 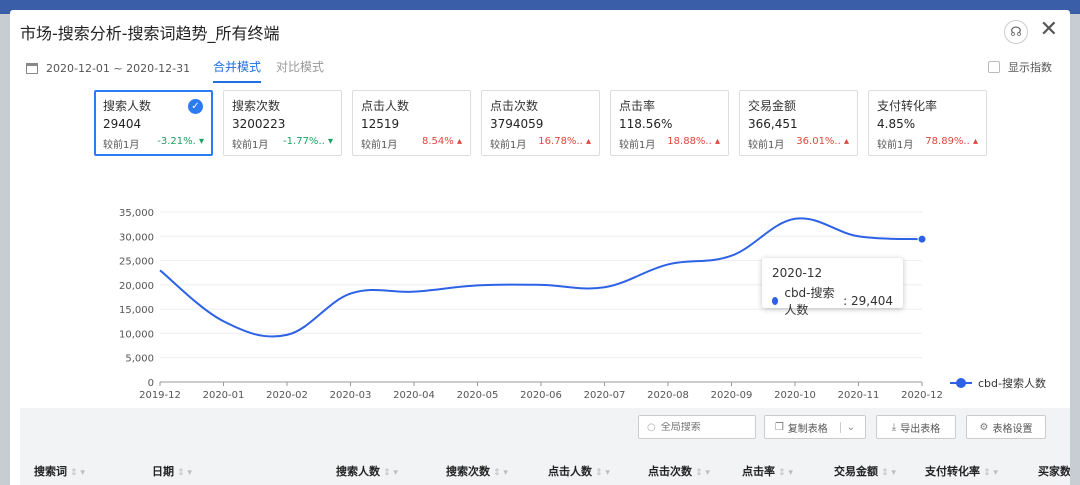 I want to click on x-tick-label: 2020-06, so click(x=541, y=395).